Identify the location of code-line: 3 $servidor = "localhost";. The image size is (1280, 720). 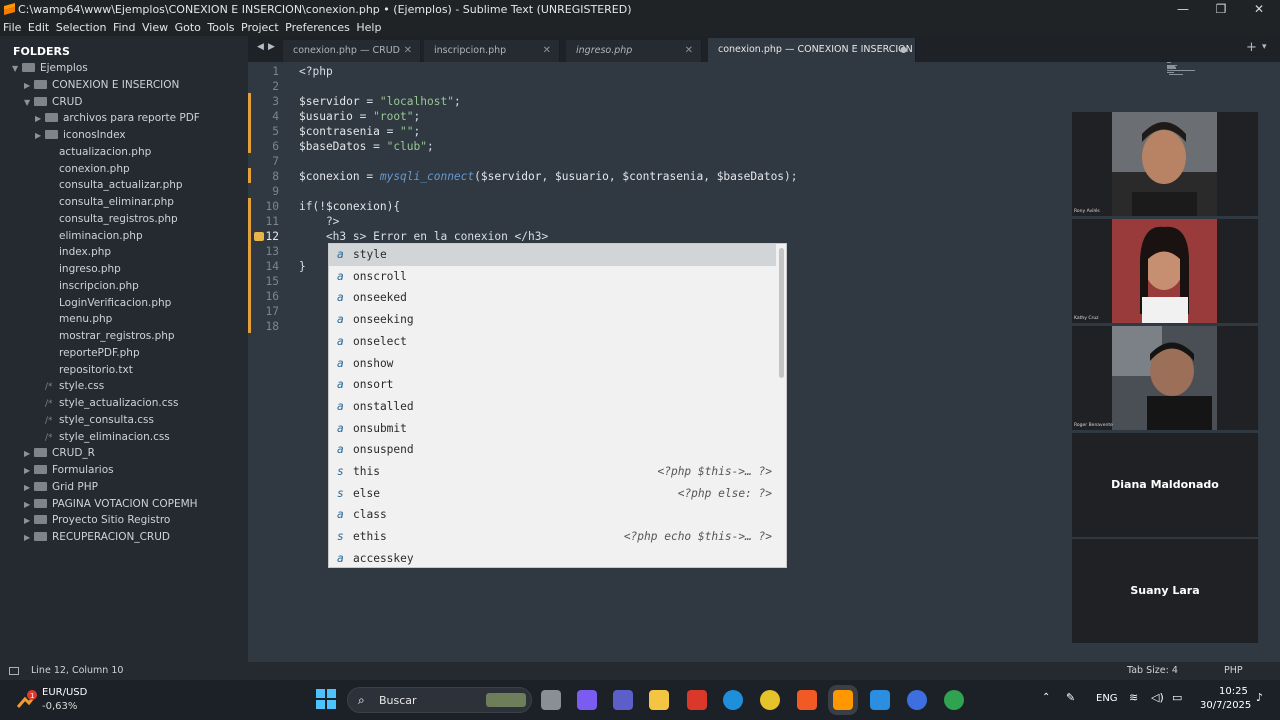
(698, 101).